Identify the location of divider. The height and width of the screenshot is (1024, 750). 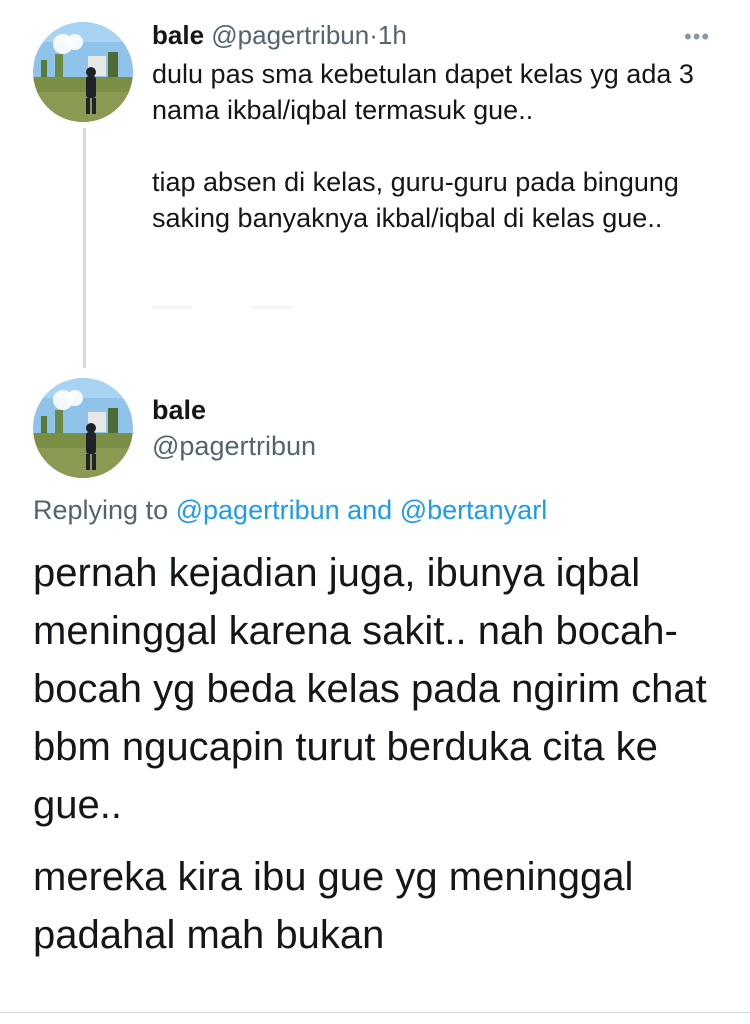
(375, 1012).